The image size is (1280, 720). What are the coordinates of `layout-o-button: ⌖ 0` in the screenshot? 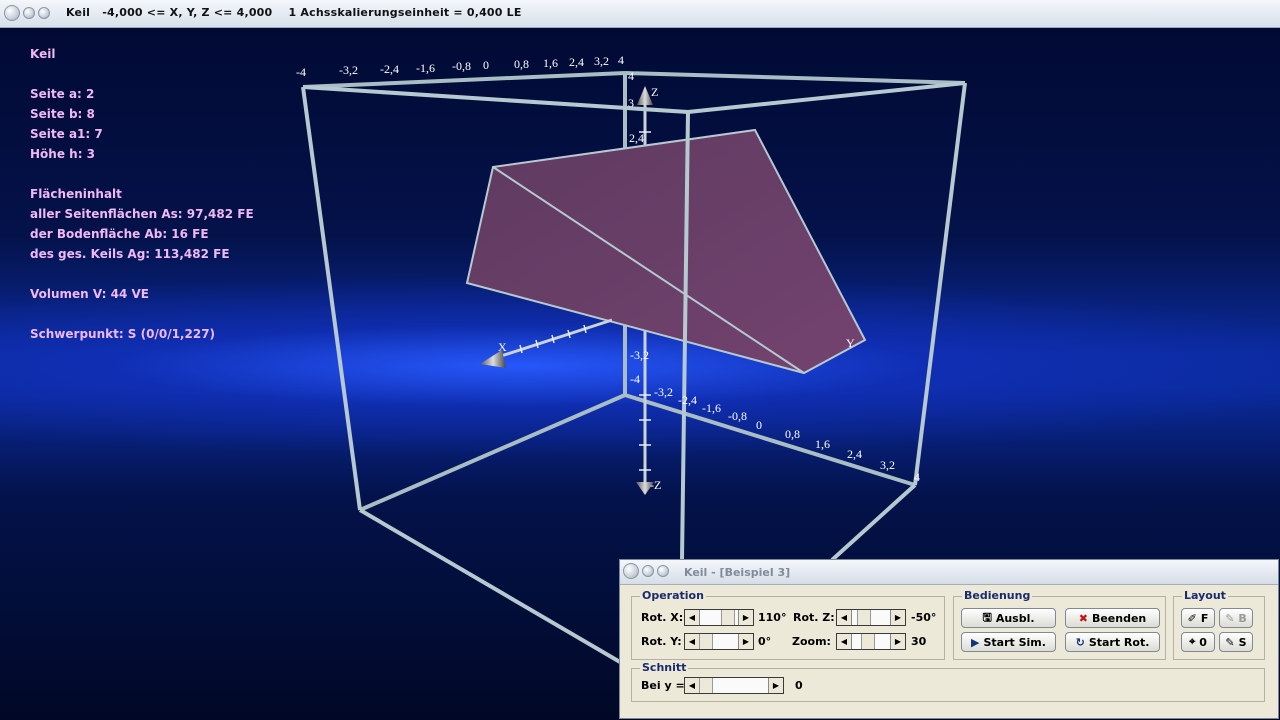 It's located at (1198, 642).